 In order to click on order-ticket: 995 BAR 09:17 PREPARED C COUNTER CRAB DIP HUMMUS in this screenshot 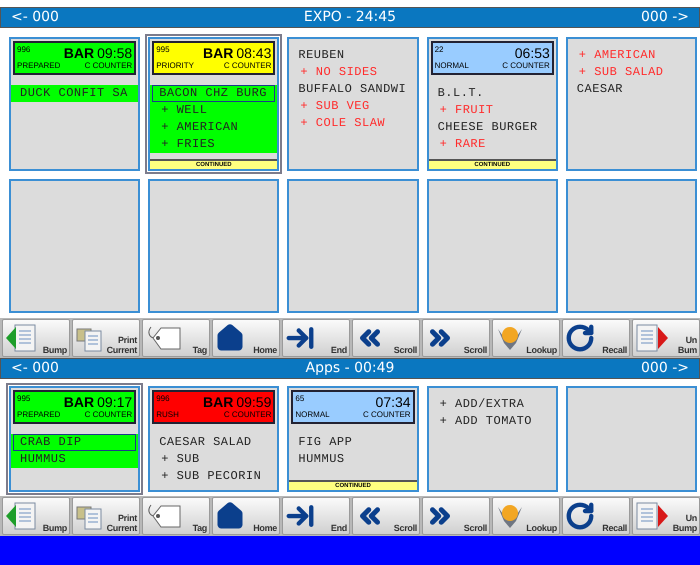, I will do `click(75, 439)`.